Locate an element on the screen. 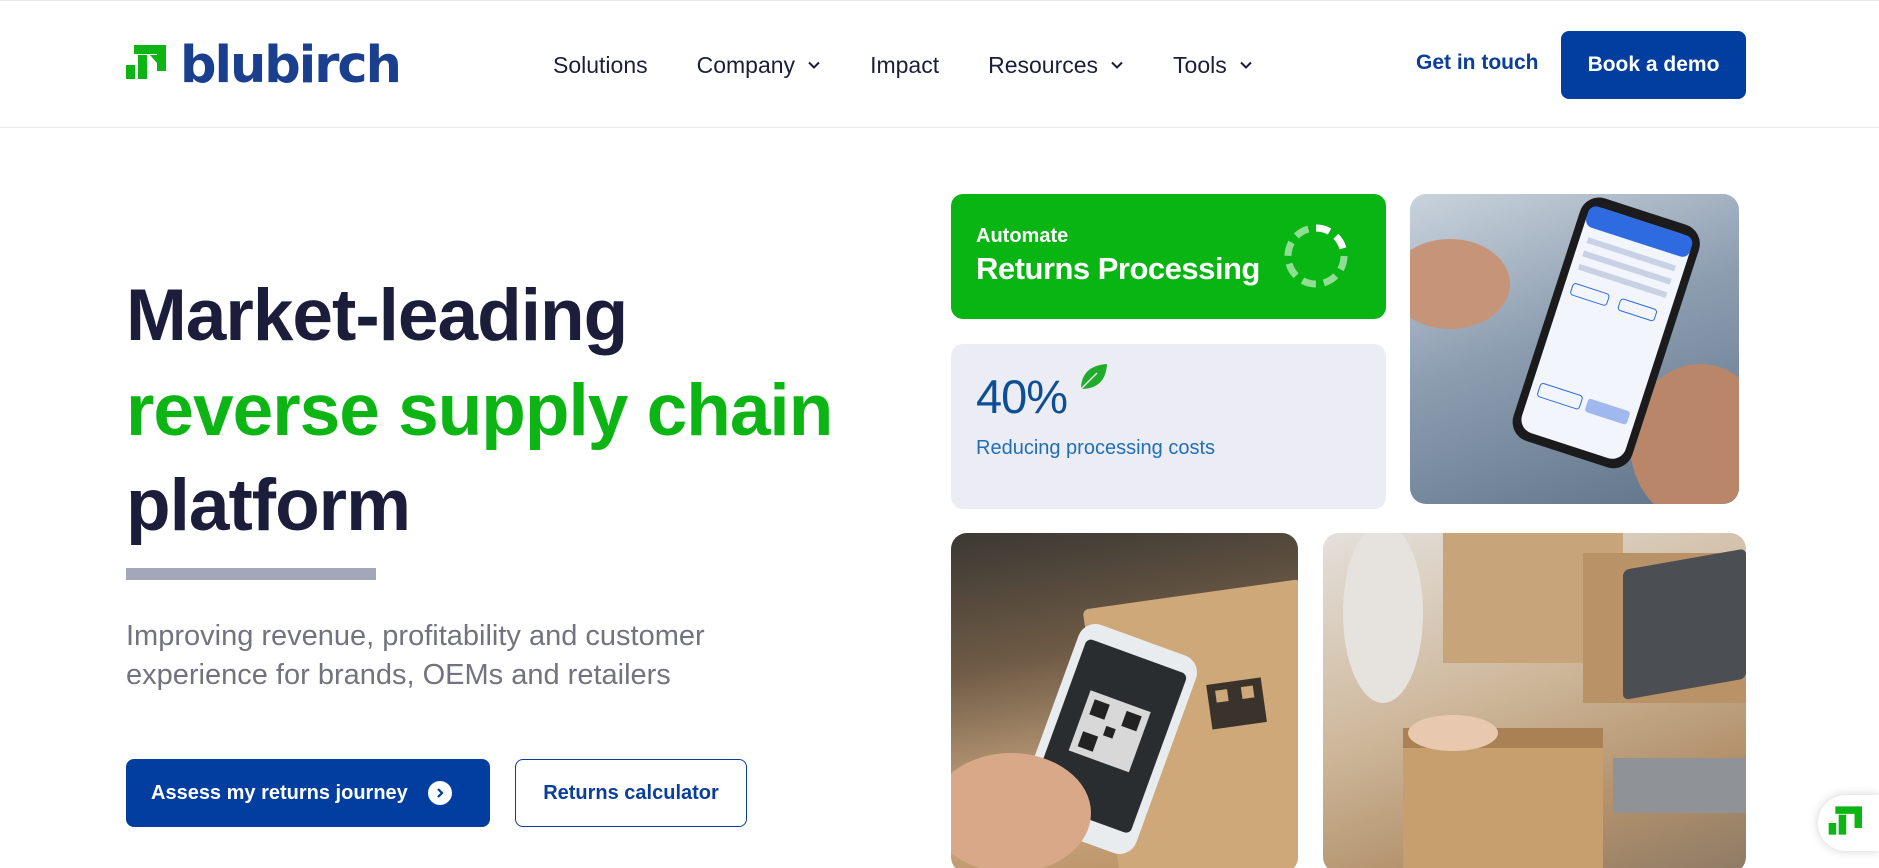 The image size is (1879, 868). main-nav: Solutions Company Impact Resources Tools is located at coordinates (927, 65).